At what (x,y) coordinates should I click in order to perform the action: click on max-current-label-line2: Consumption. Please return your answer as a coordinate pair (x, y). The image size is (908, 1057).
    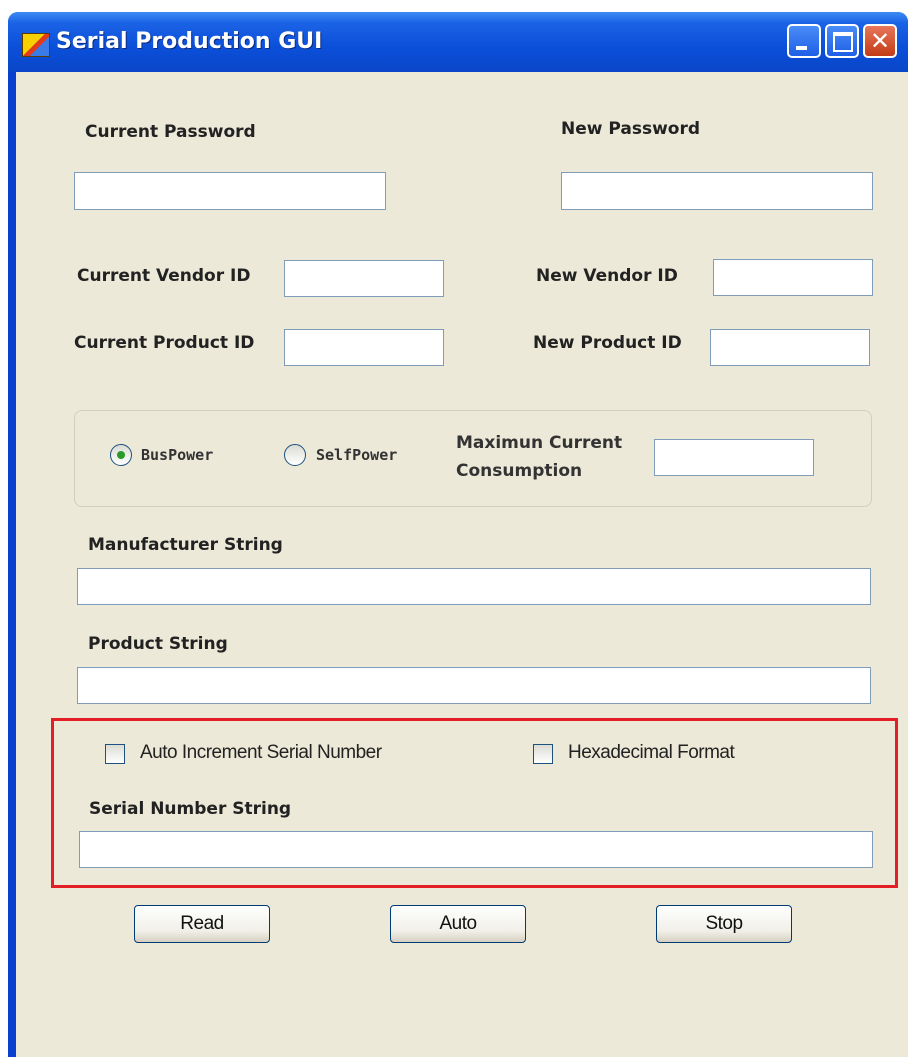
    Looking at the image, I should click on (519, 471).